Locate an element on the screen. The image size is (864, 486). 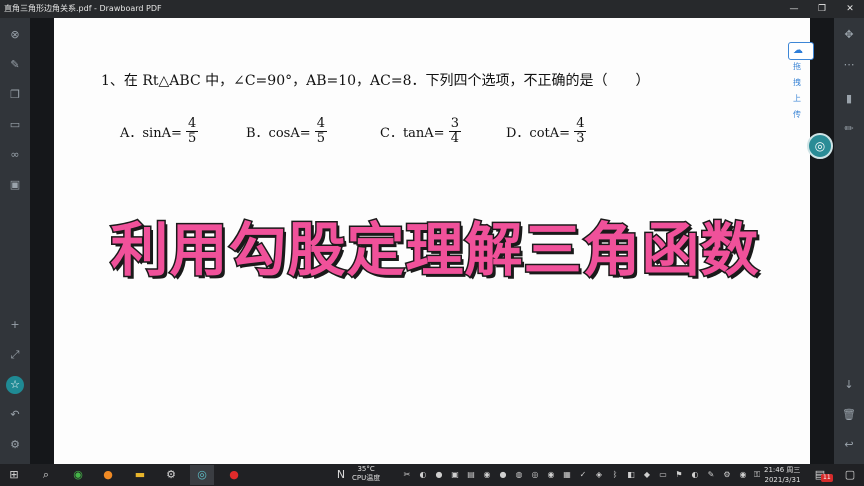
option-c-numerator: 3 is located at coordinates (454, 124).